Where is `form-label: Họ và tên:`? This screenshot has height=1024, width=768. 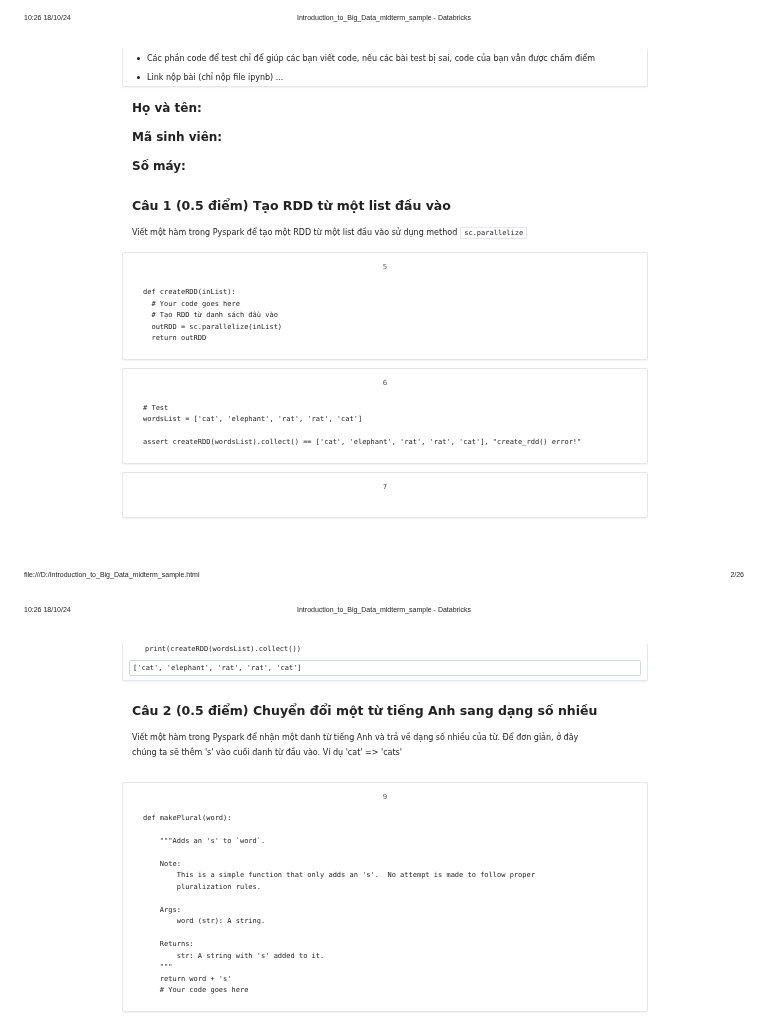 form-label: Họ và tên: is located at coordinates (167, 108).